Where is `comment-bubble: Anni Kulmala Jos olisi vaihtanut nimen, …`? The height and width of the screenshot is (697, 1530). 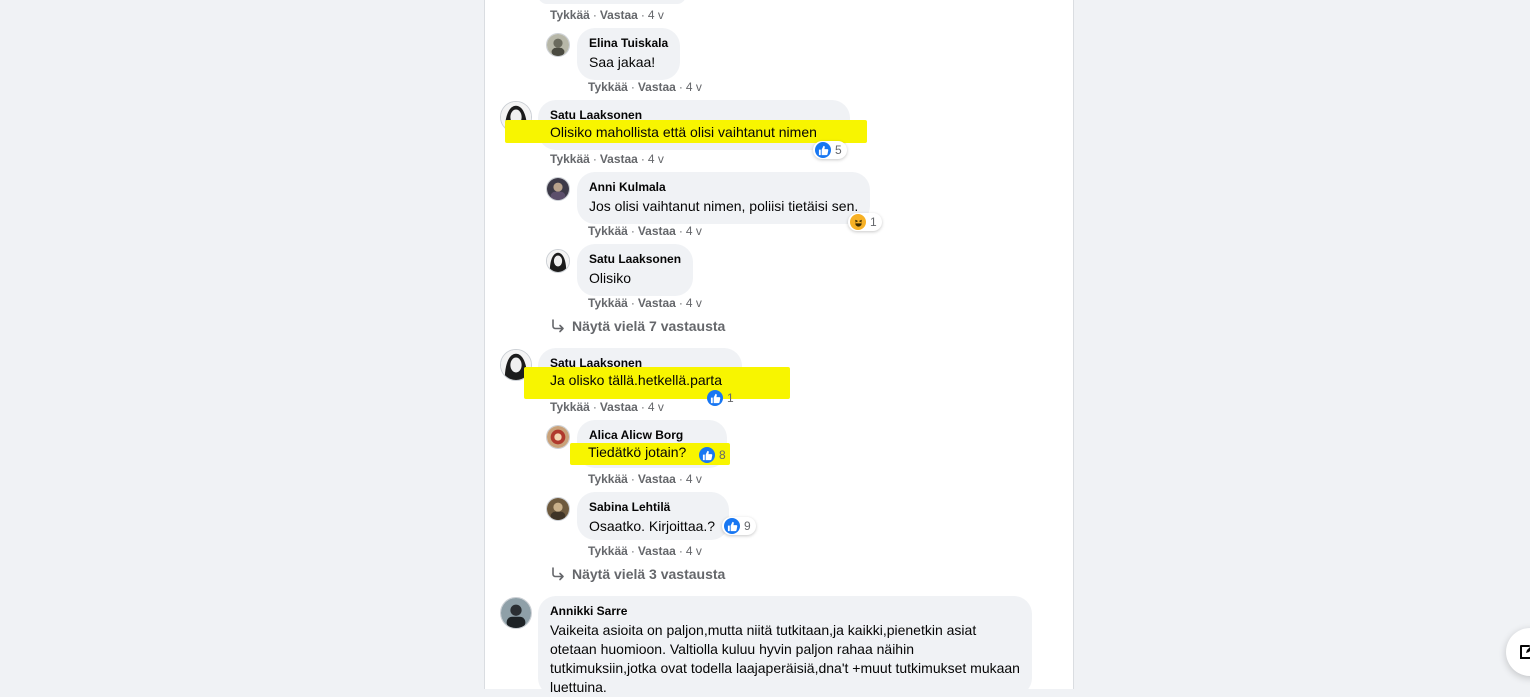 comment-bubble: Anni Kulmala Jos olisi vaihtanut nimen, … is located at coordinates (724, 198).